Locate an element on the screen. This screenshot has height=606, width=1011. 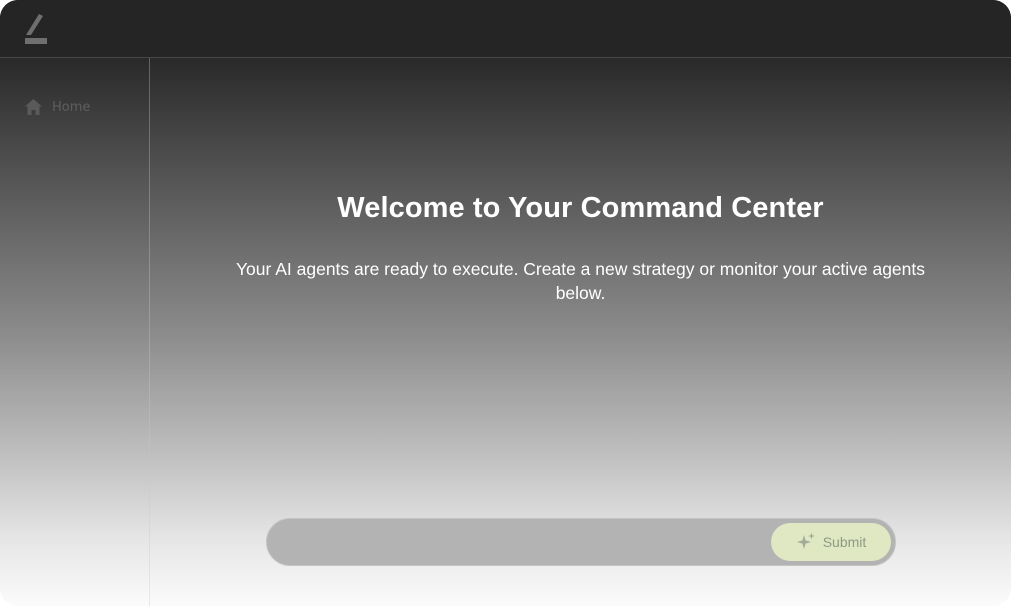
brand-logo-icon is located at coordinates (36, 29).